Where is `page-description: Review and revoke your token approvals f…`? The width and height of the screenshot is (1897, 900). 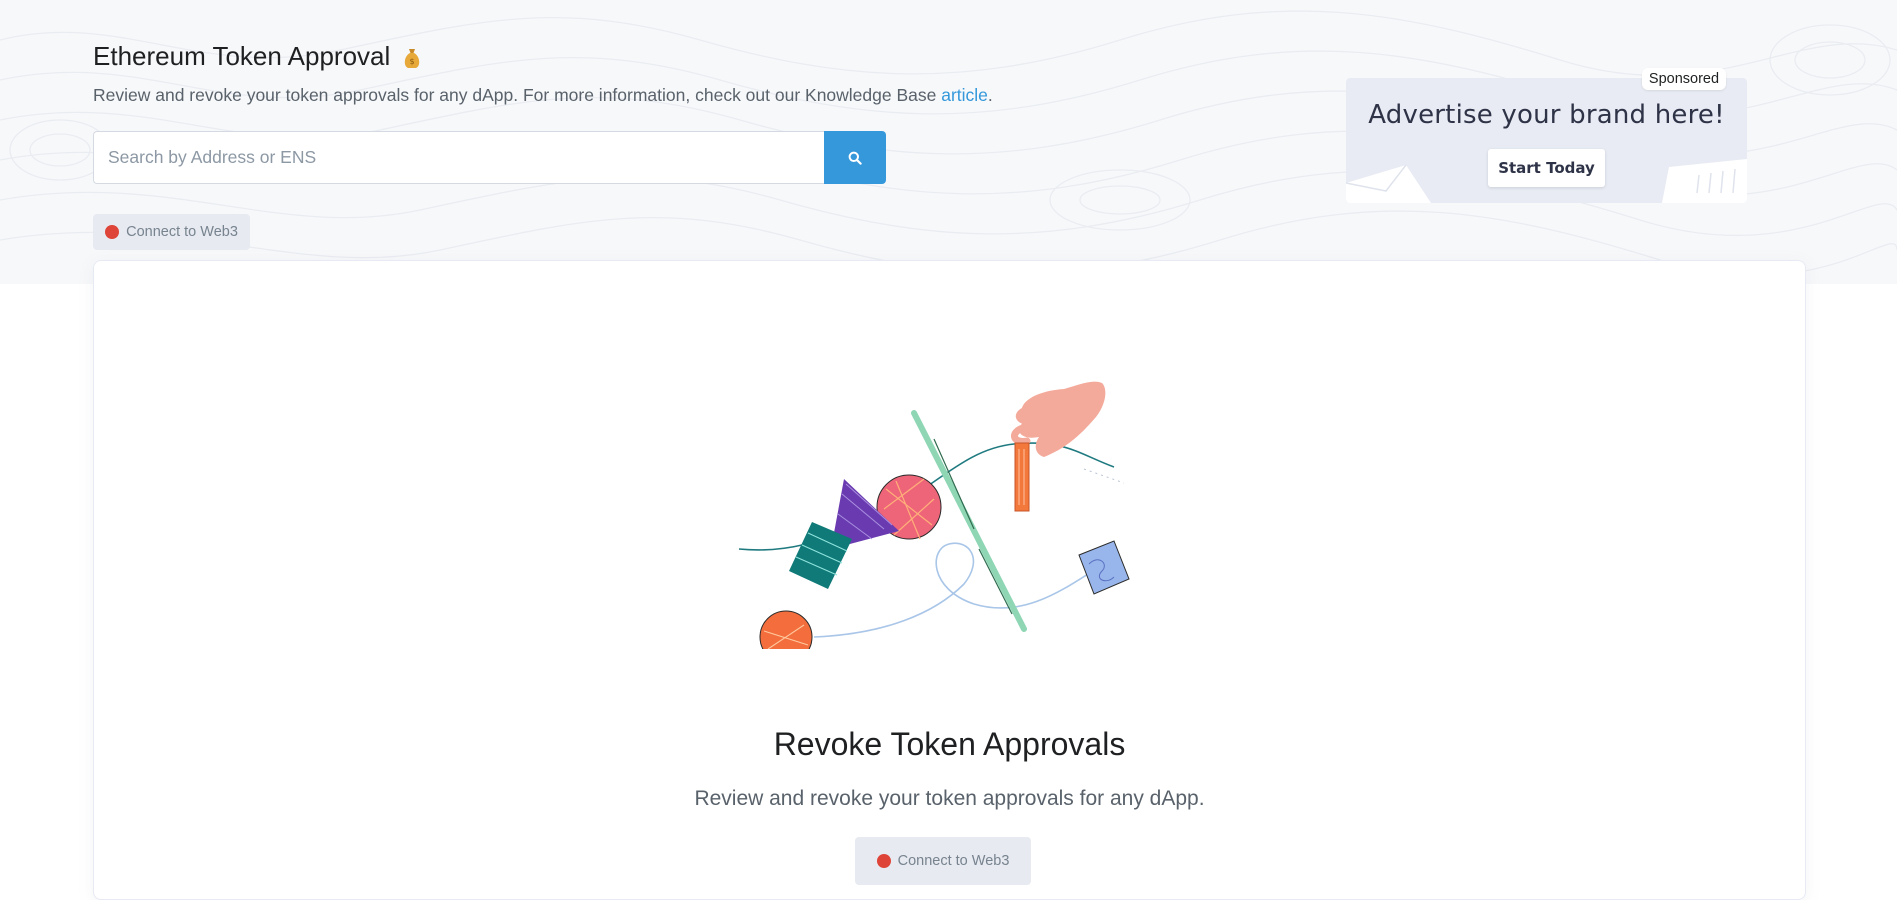 page-description: Review and revoke your token approvals f… is located at coordinates (543, 95).